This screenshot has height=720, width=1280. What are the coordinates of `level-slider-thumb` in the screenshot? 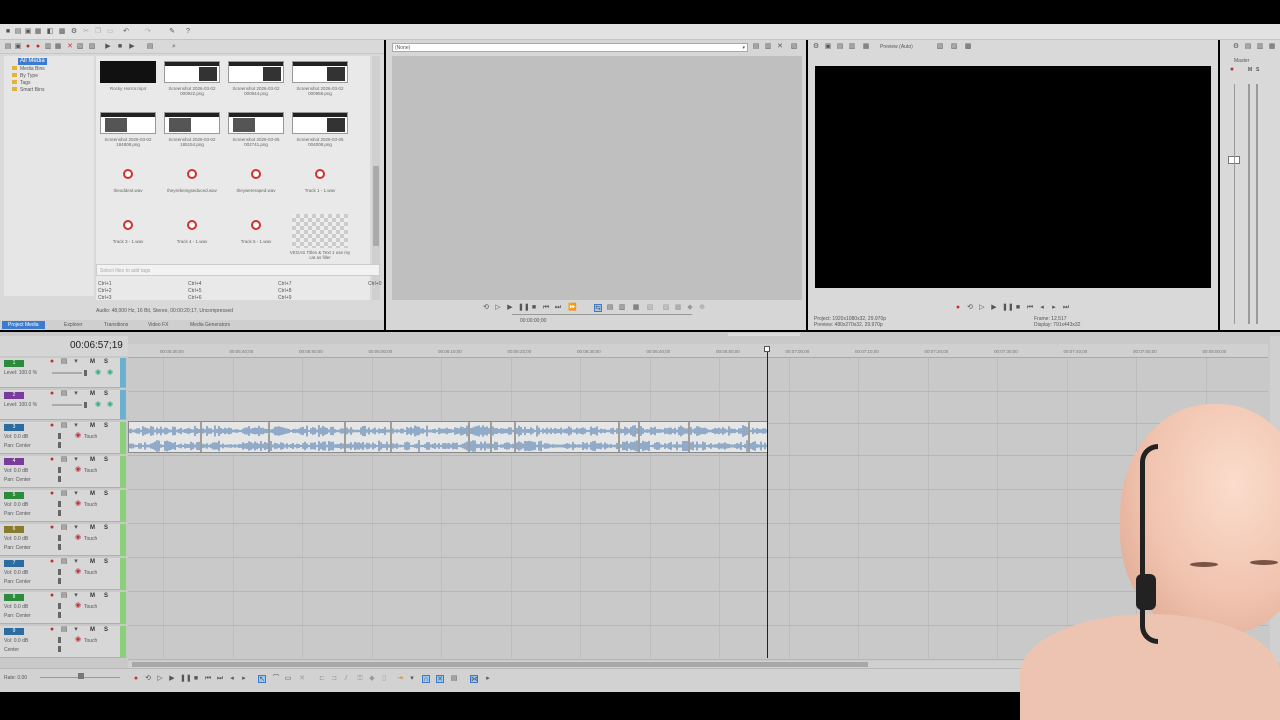 It's located at (85, 405).